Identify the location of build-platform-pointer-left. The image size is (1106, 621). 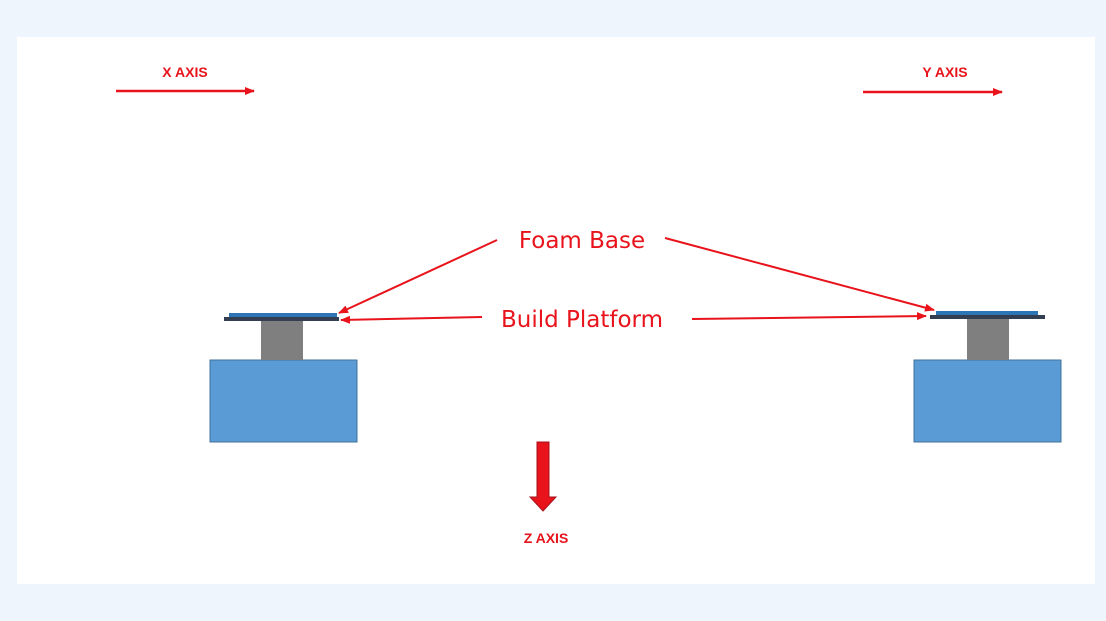
(411, 319).